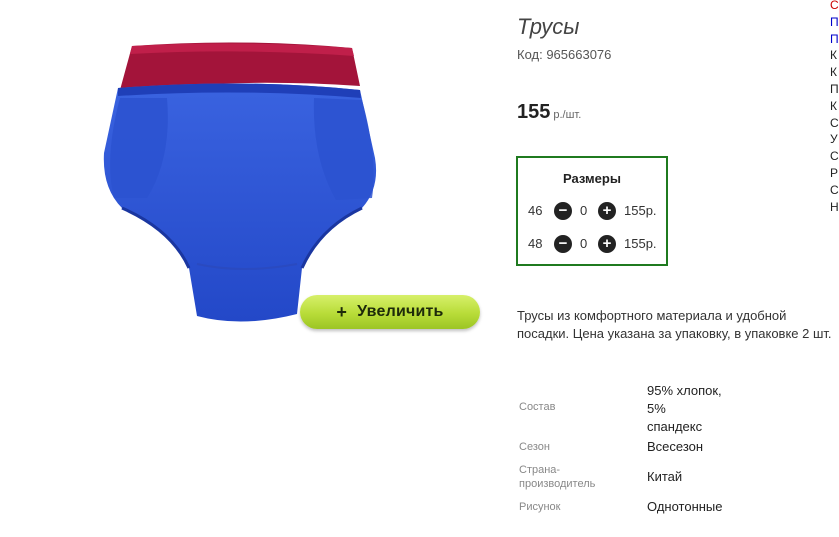 The image size is (839, 537). What do you see at coordinates (675, 426) in the screenshot?
I see `composition-line: спандекс` at bounding box center [675, 426].